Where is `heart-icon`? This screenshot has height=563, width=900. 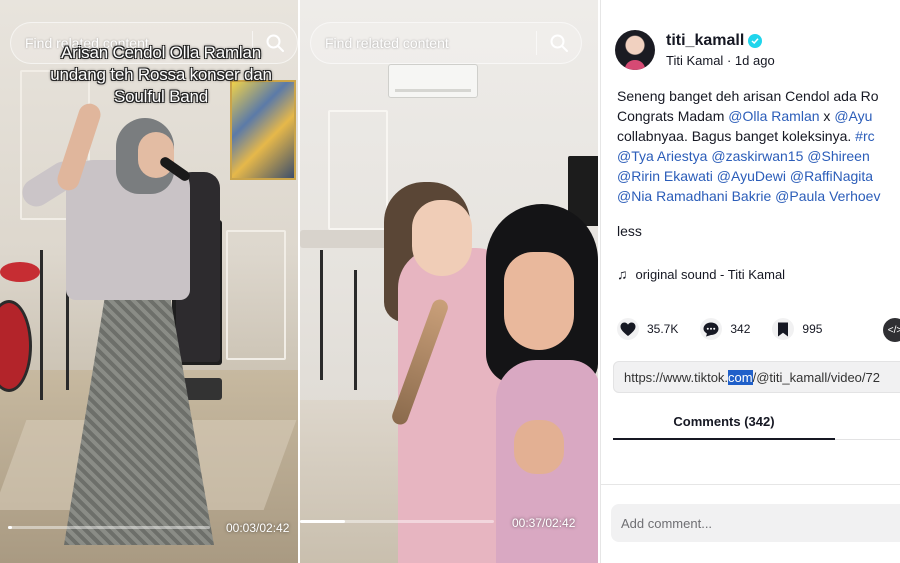 heart-icon is located at coordinates (628, 329).